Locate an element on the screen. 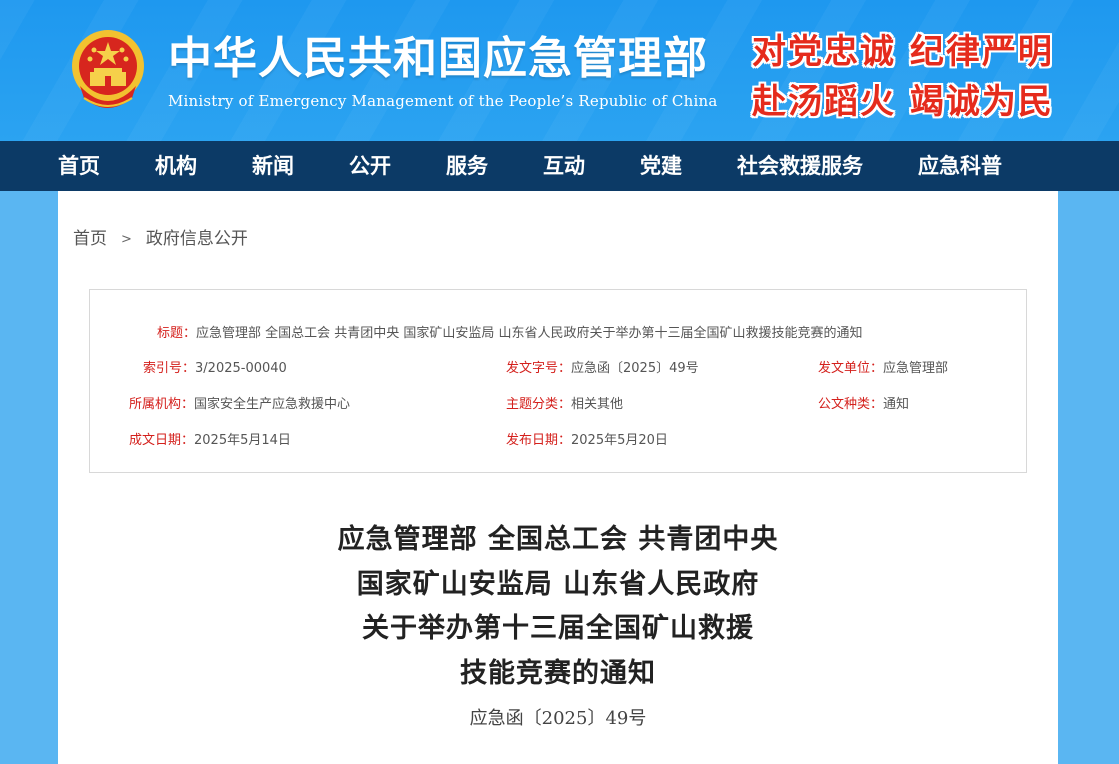  info-index: 索引号：3/2025-00040 is located at coordinates (215, 366).